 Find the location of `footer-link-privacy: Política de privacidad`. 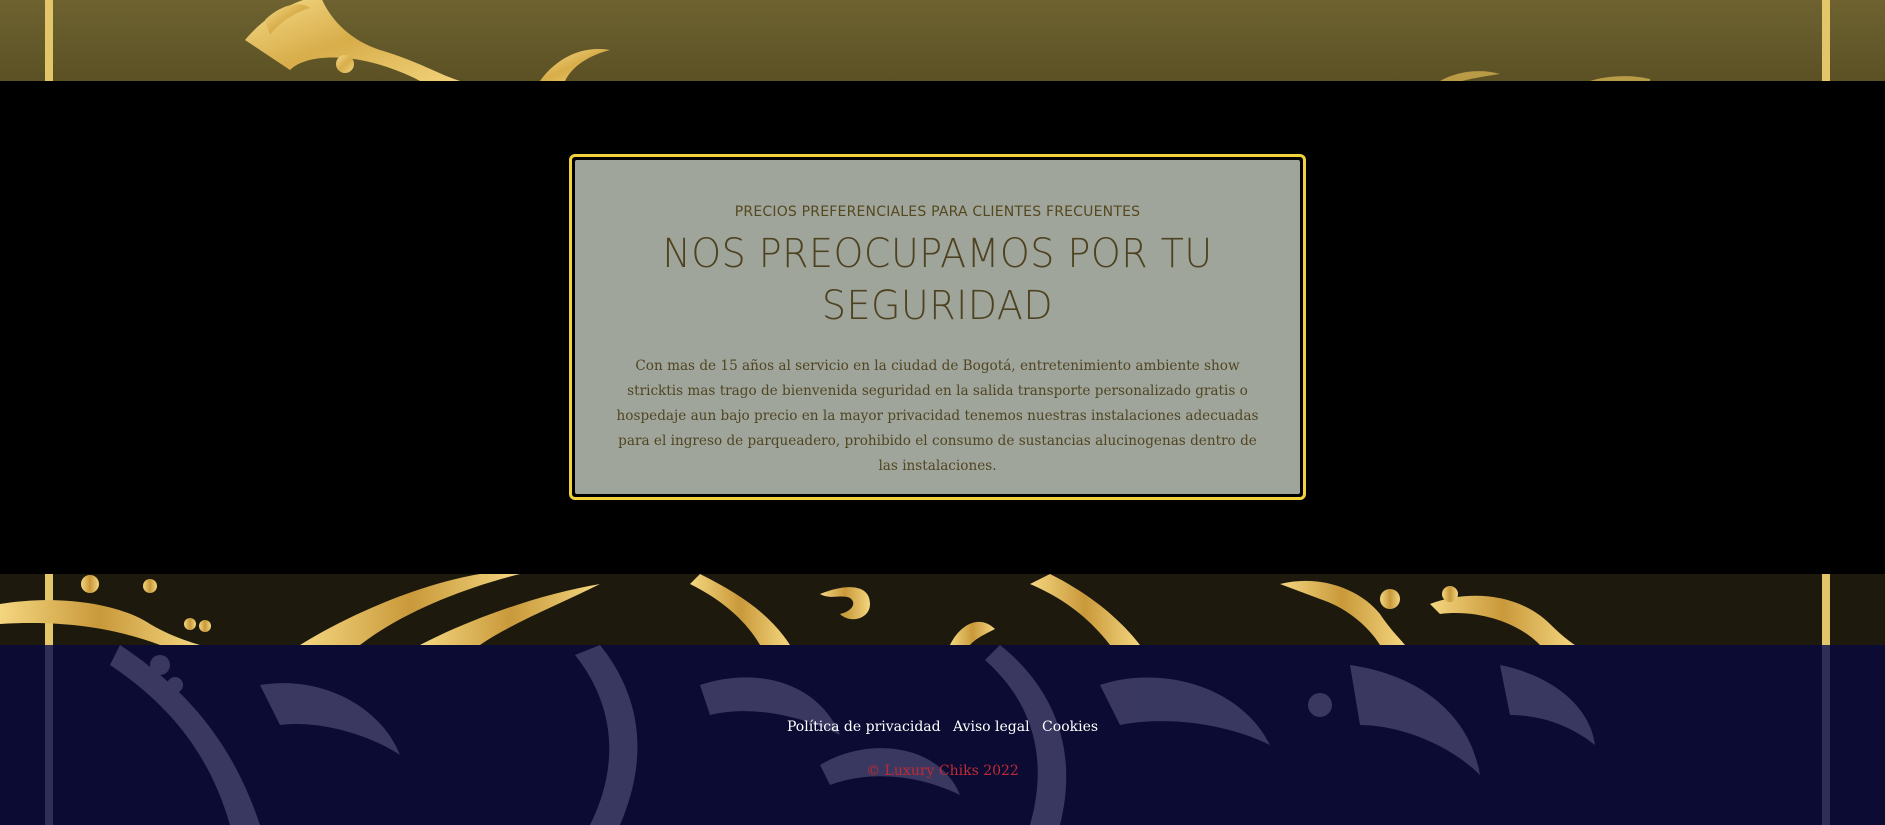

footer-link-privacy: Política de privacidad is located at coordinates (864, 727).